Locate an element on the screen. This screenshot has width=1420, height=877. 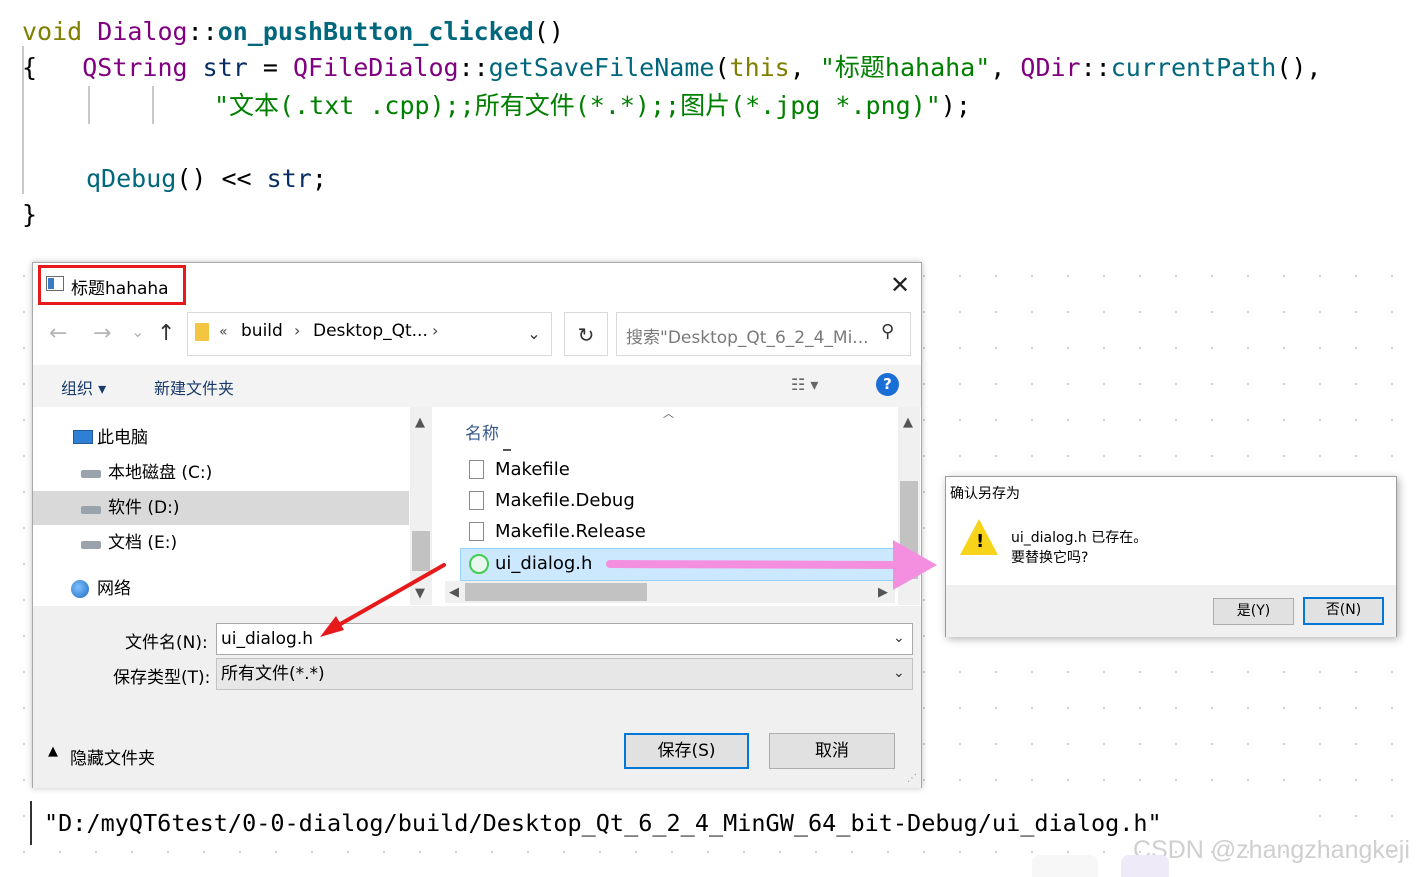
organize-menu: 组织 ▾ is located at coordinates (83, 387).